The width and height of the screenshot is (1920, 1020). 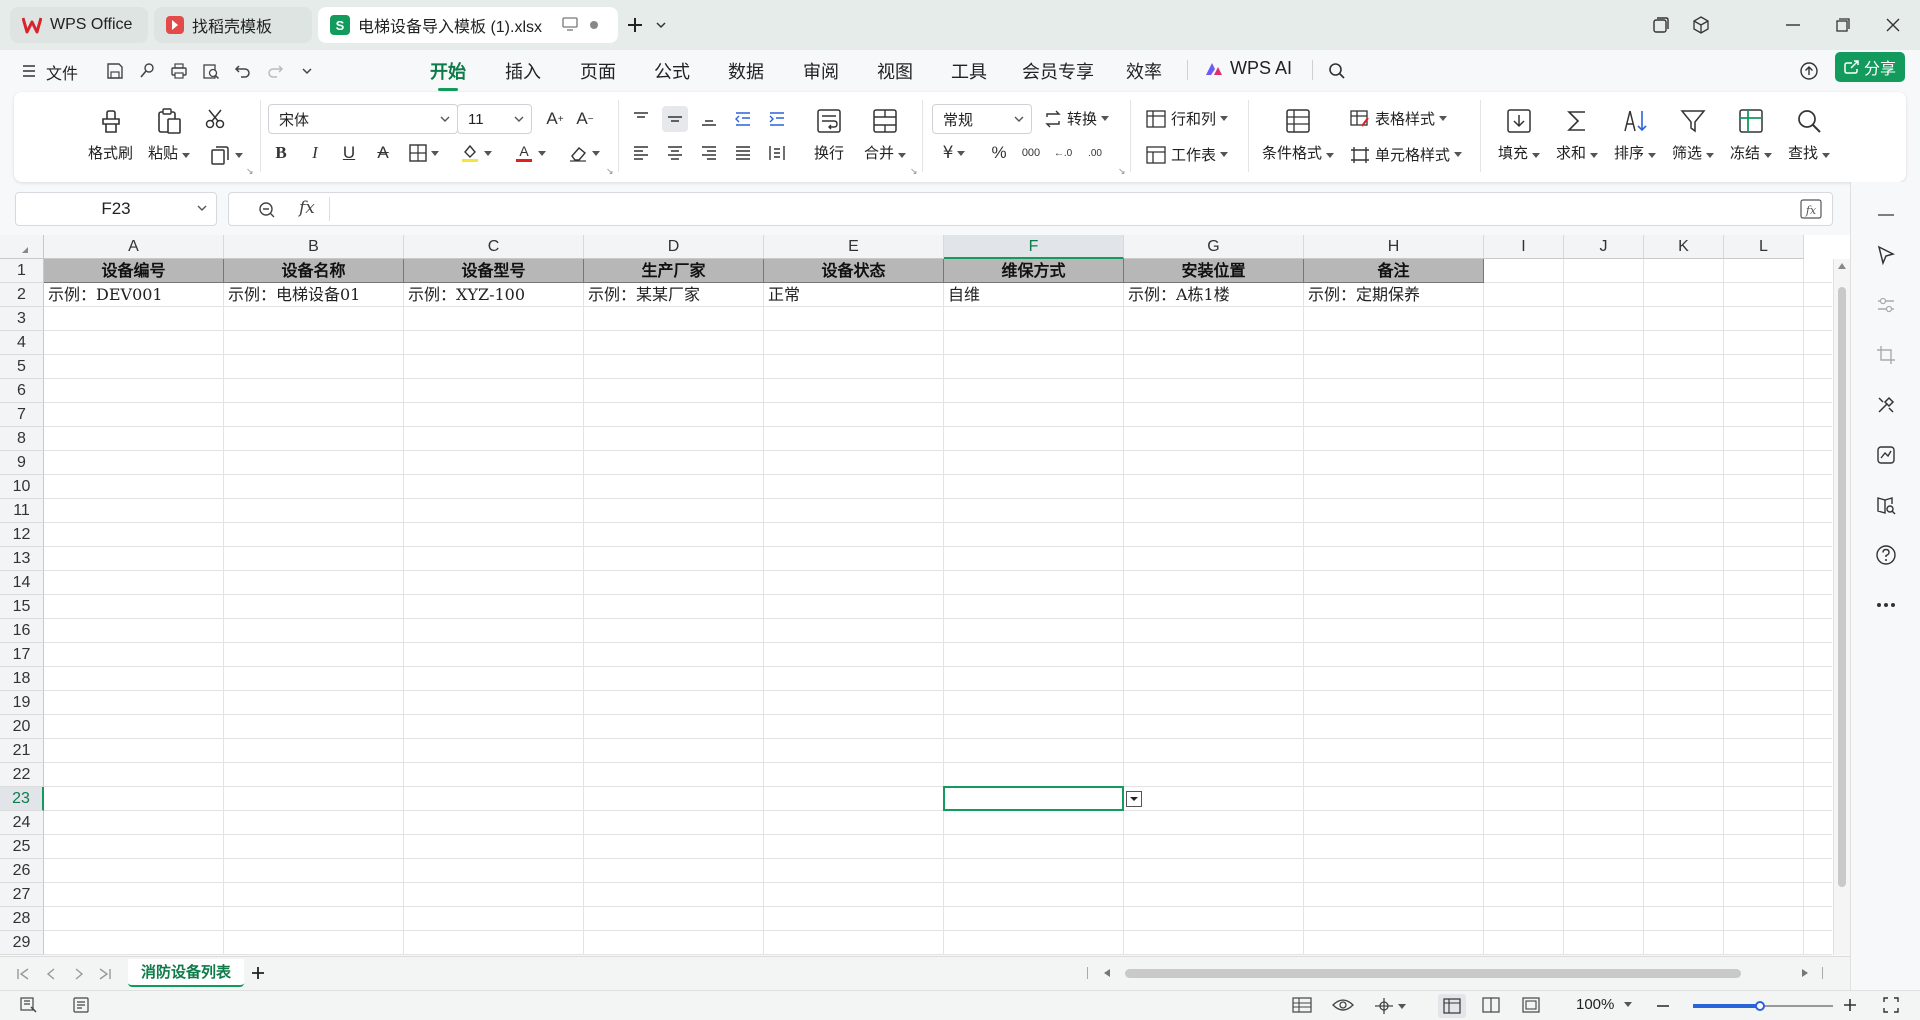 What do you see at coordinates (22, 727) in the screenshot?
I see `row-header-20: 20` at bounding box center [22, 727].